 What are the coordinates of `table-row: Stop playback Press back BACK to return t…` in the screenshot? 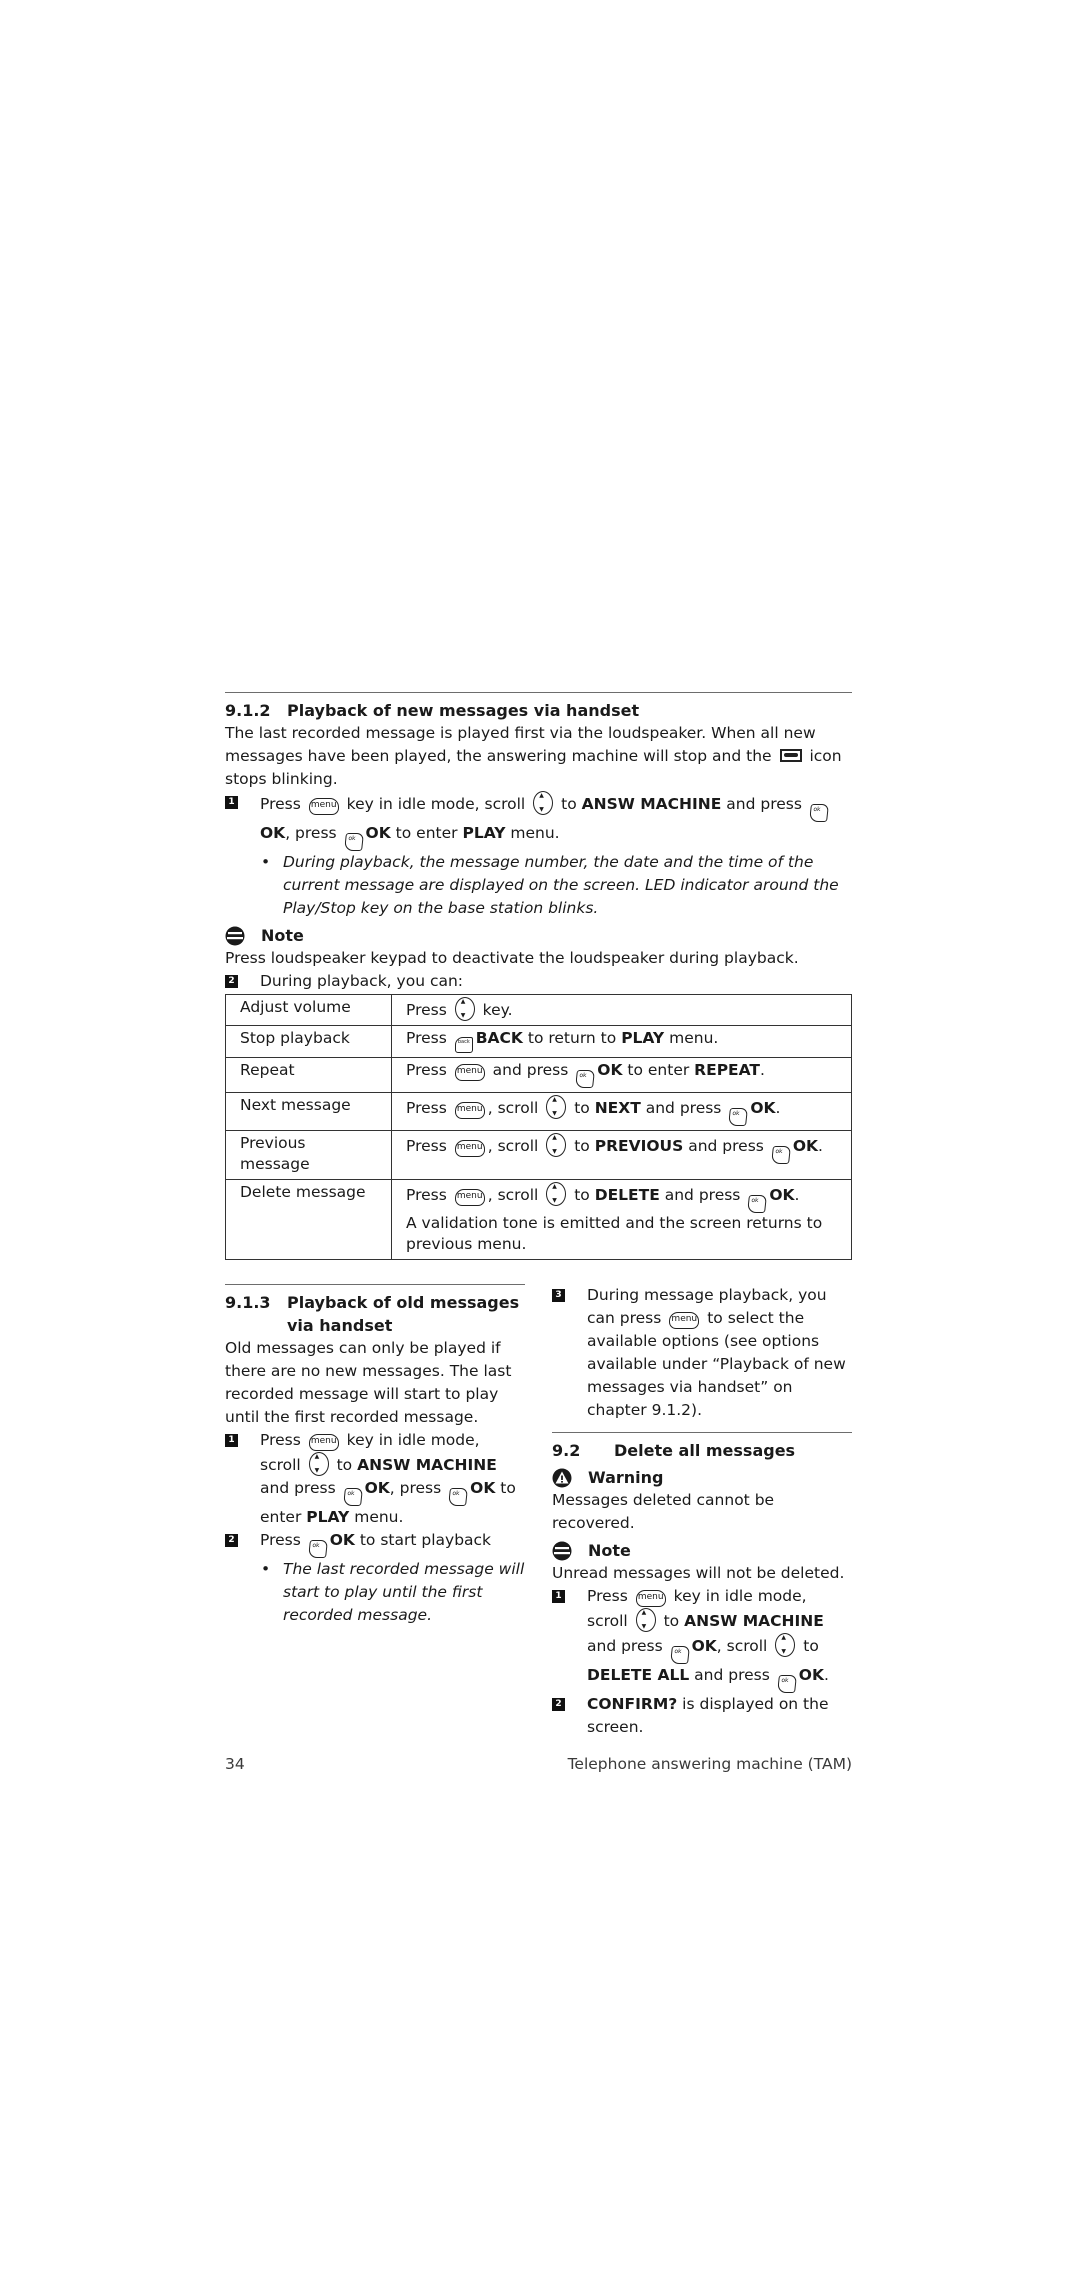 It's located at (538, 1041).